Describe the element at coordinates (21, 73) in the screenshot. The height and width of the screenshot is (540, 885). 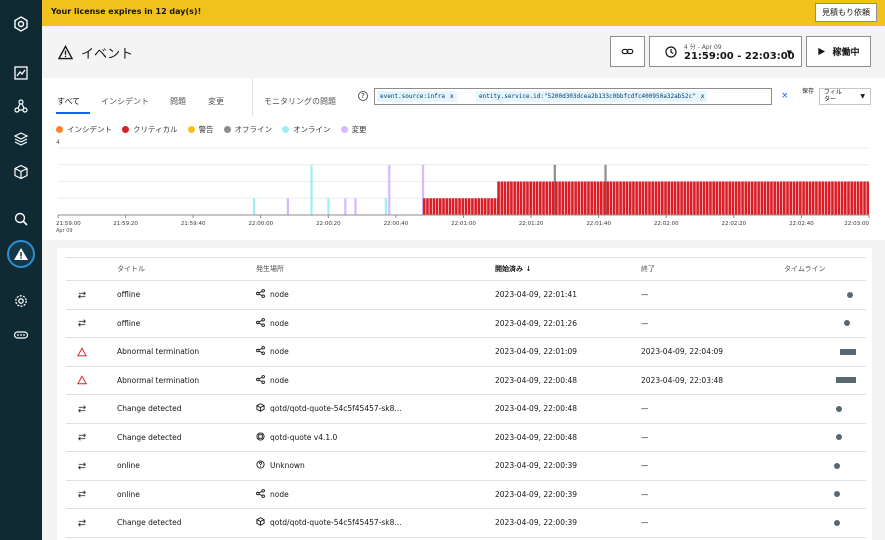
I see `dashboard-icon` at that location.